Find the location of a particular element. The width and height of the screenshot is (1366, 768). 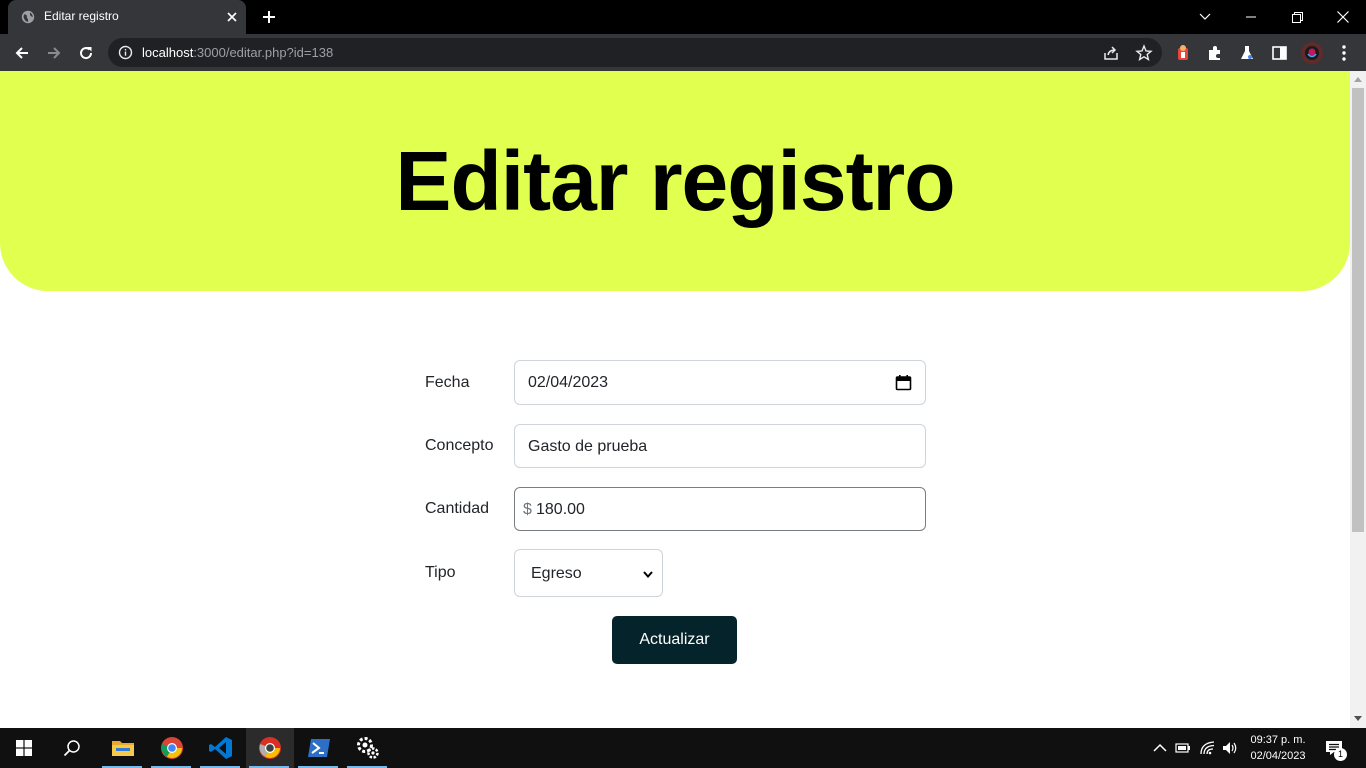

reload-icon is located at coordinates (86, 53).